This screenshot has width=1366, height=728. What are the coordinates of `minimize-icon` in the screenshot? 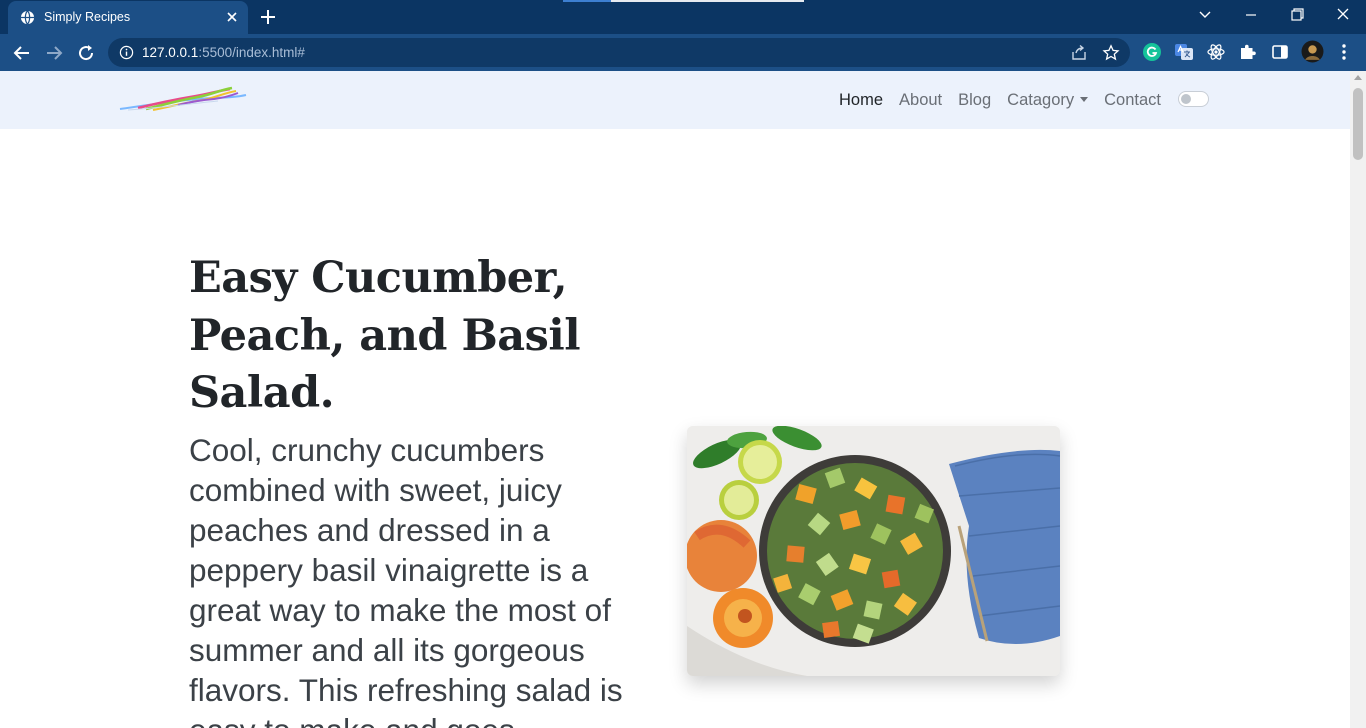 It's located at (1251, 15).